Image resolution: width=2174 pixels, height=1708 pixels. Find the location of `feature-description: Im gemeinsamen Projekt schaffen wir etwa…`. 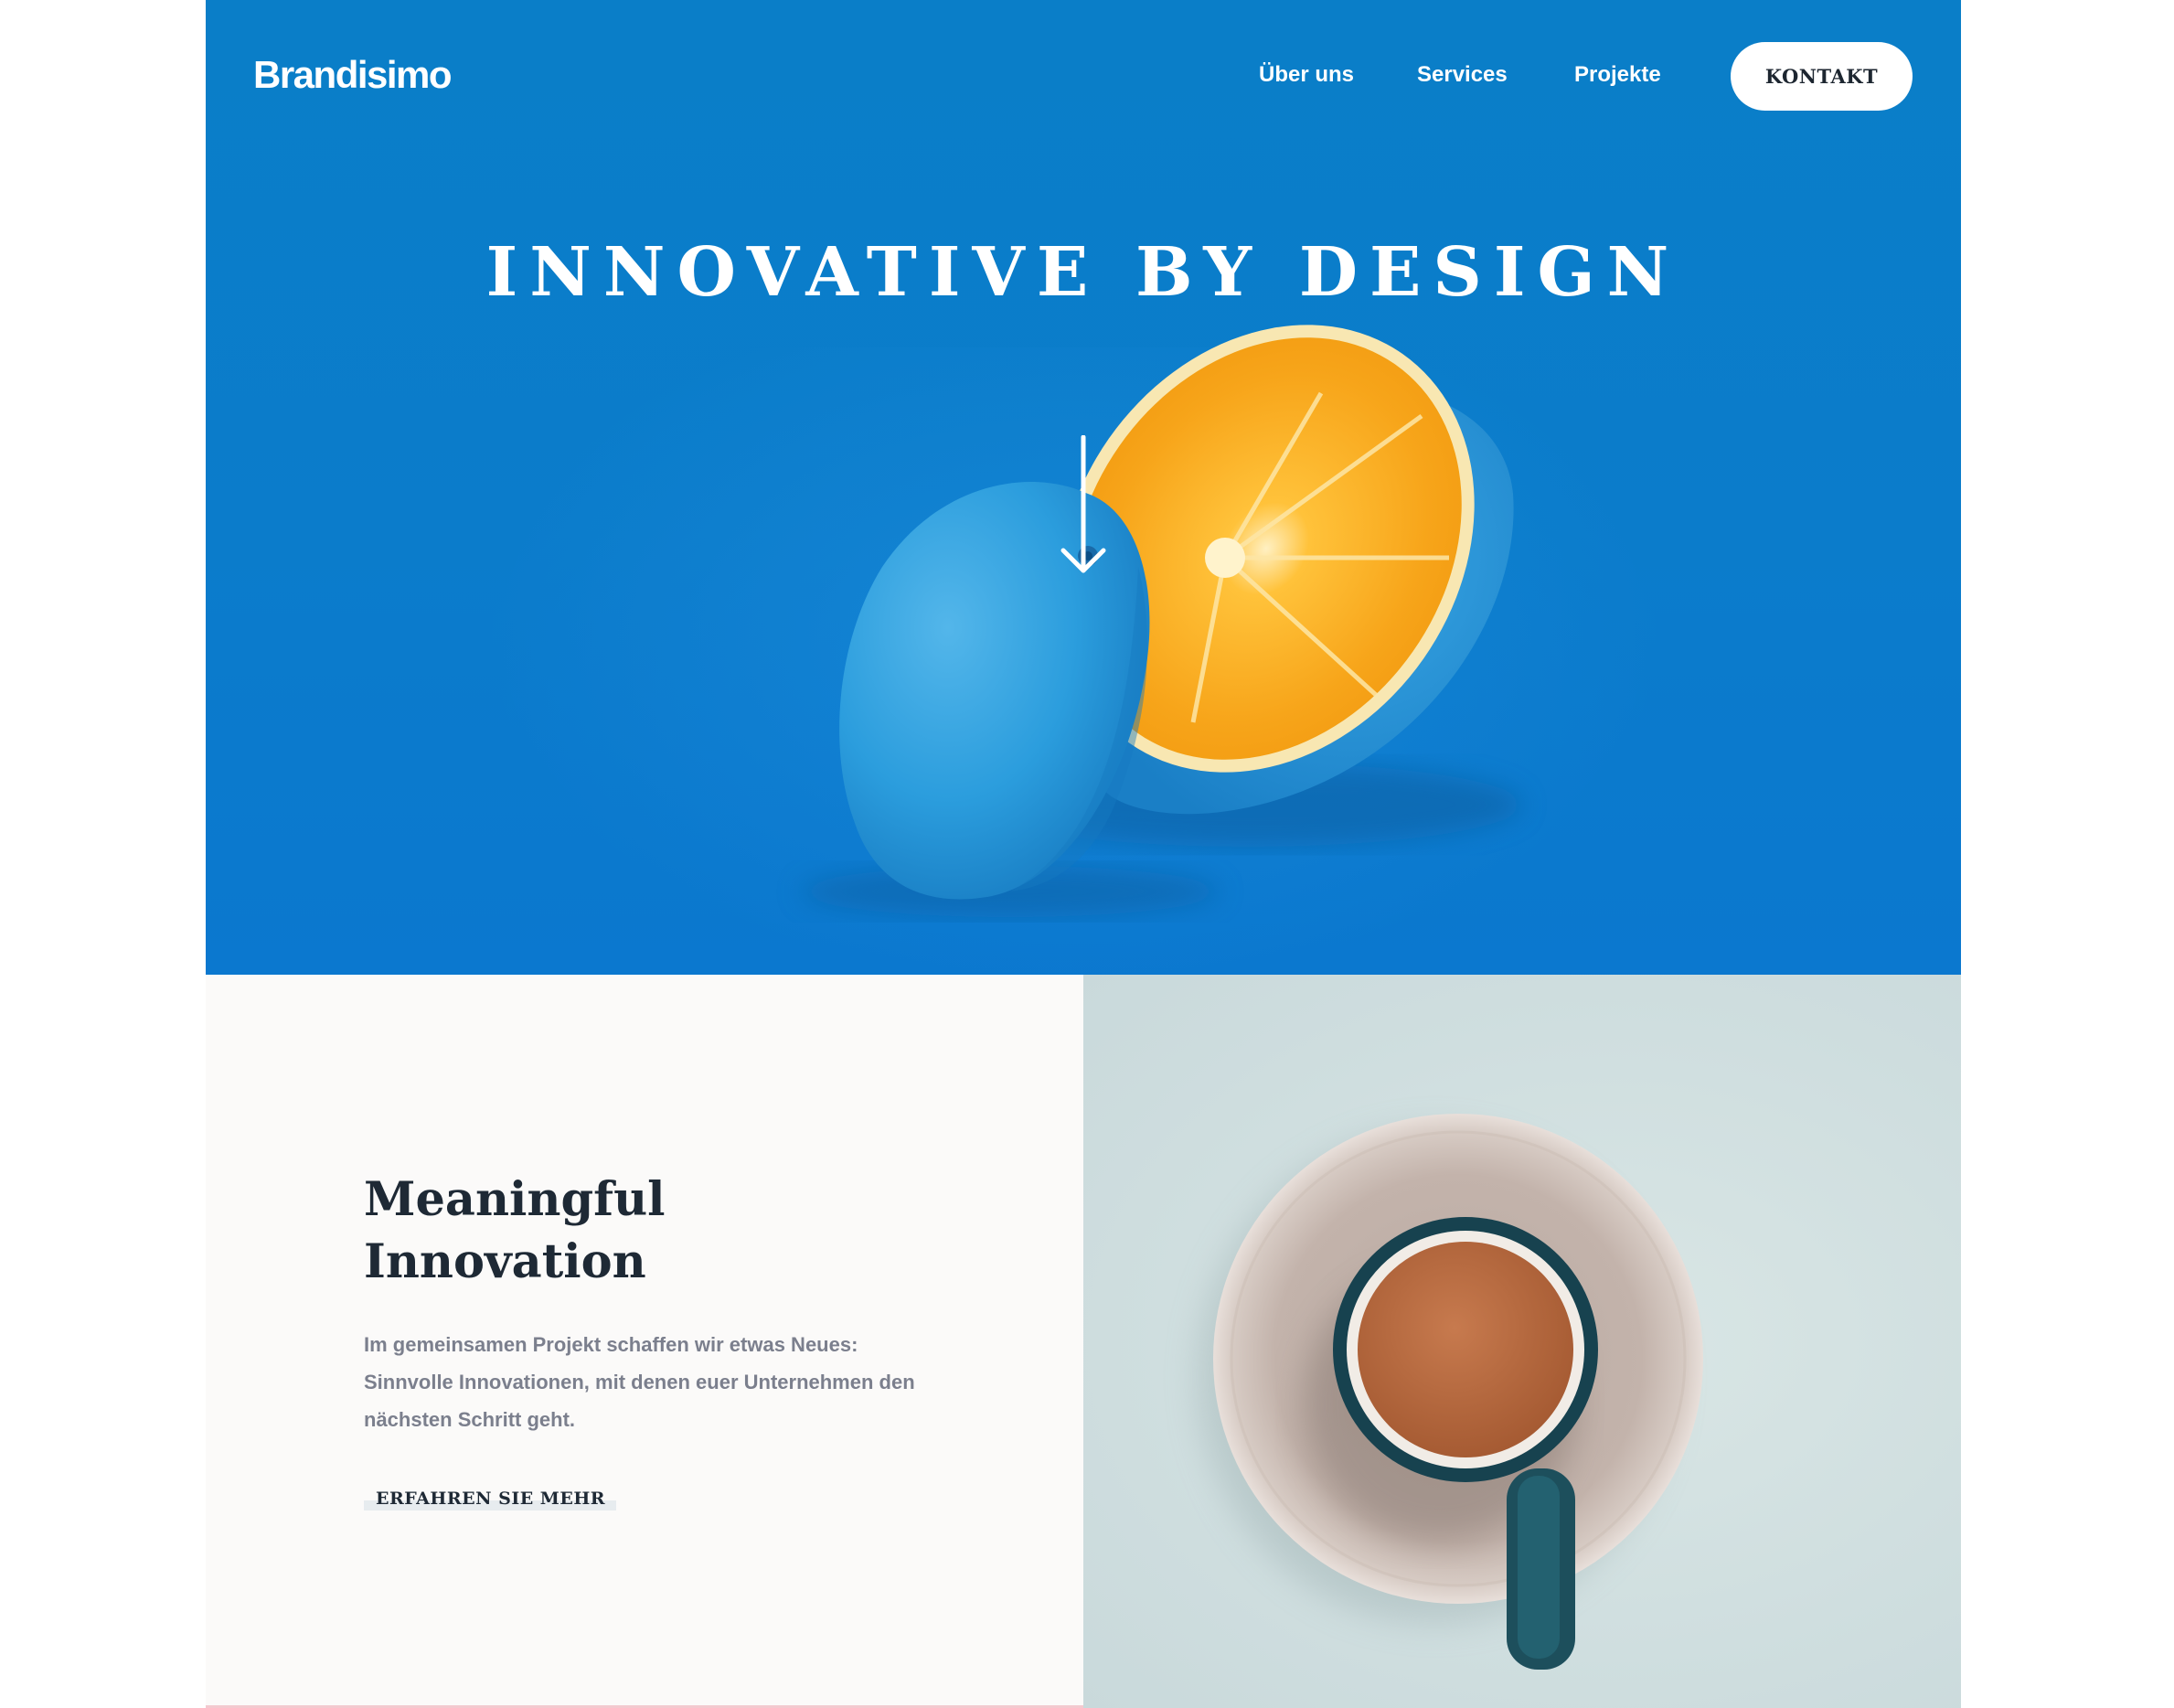

feature-description: Im gemeinsamen Projekt schaffen wir etwa… is located at coordinates (639, 1382).